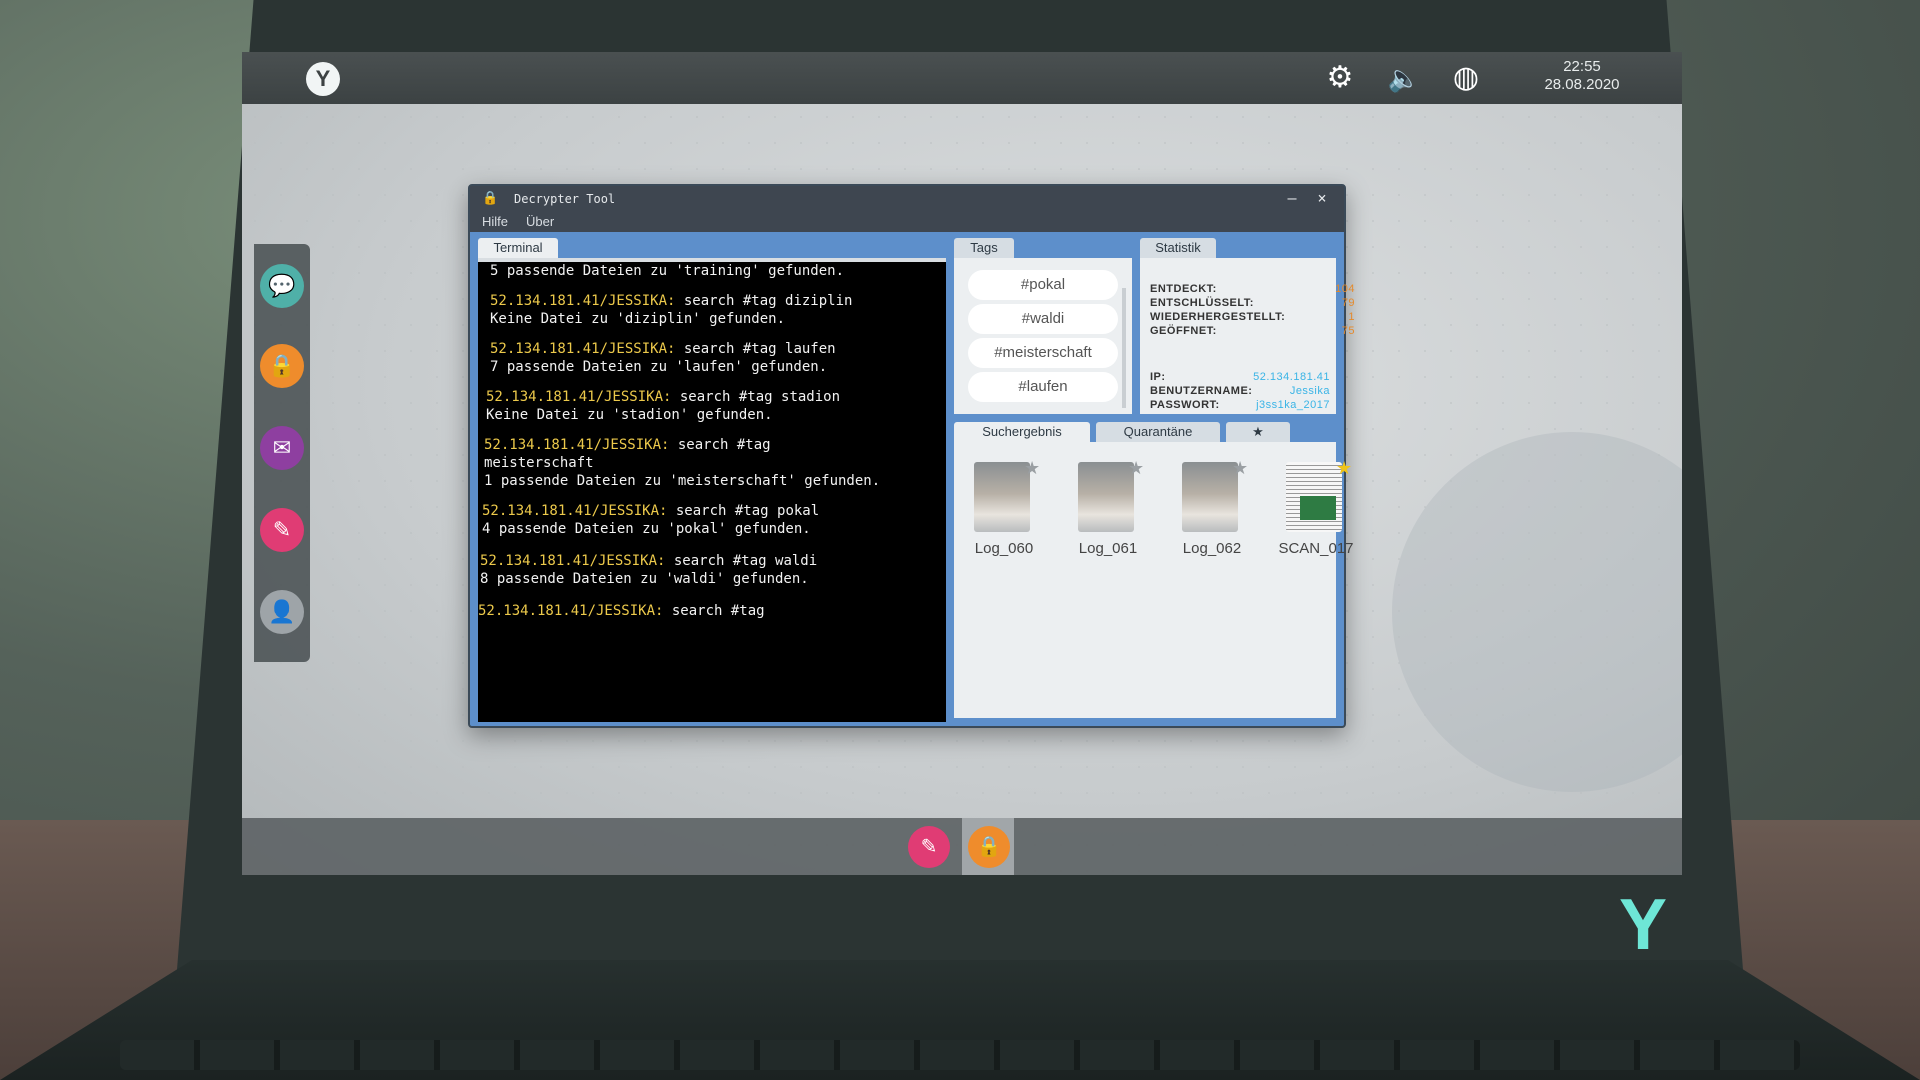 The image size is (1920, 1080). I want to click on os-logo: Y, so click(323, 79).